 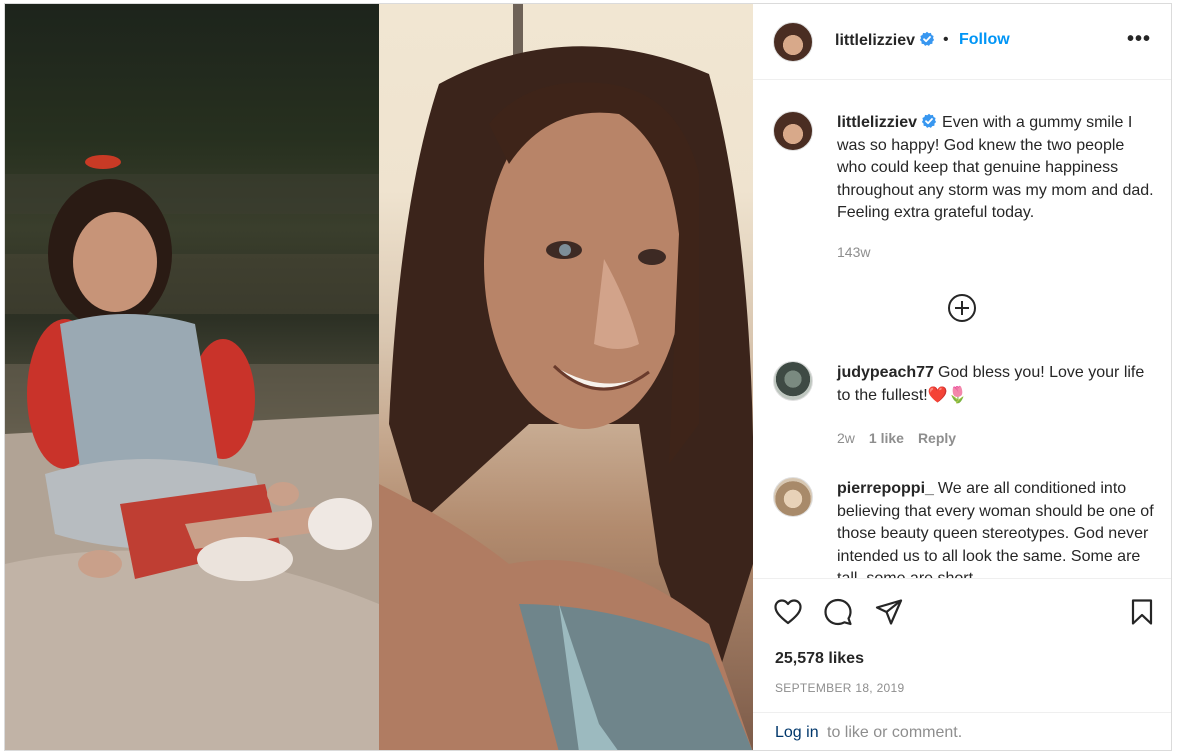 I want to click on like-count: 25,578 likes, so click(x=819, y=659).